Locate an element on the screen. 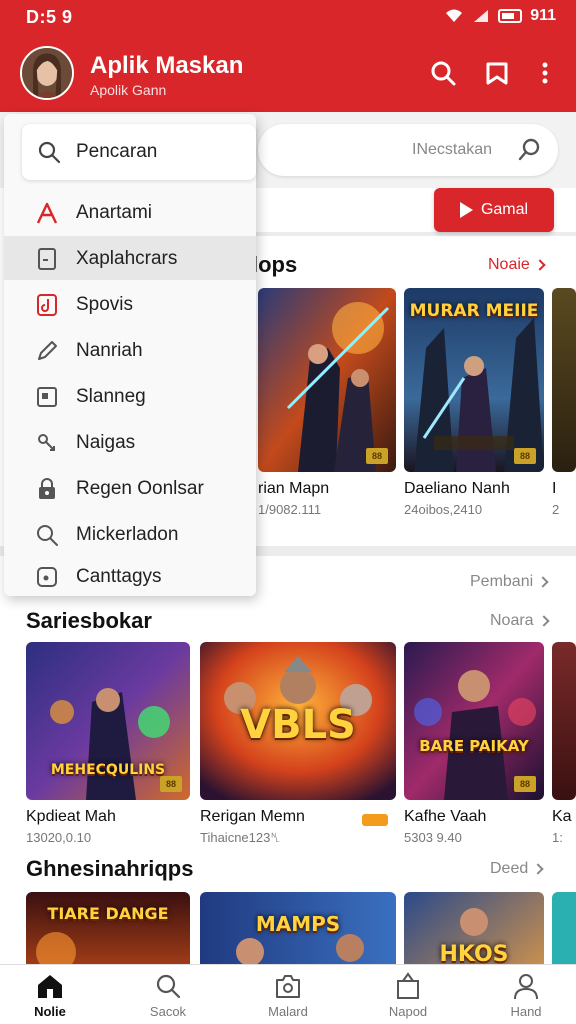  nav-item-home: Nolie is located at coordinates (50, 994).